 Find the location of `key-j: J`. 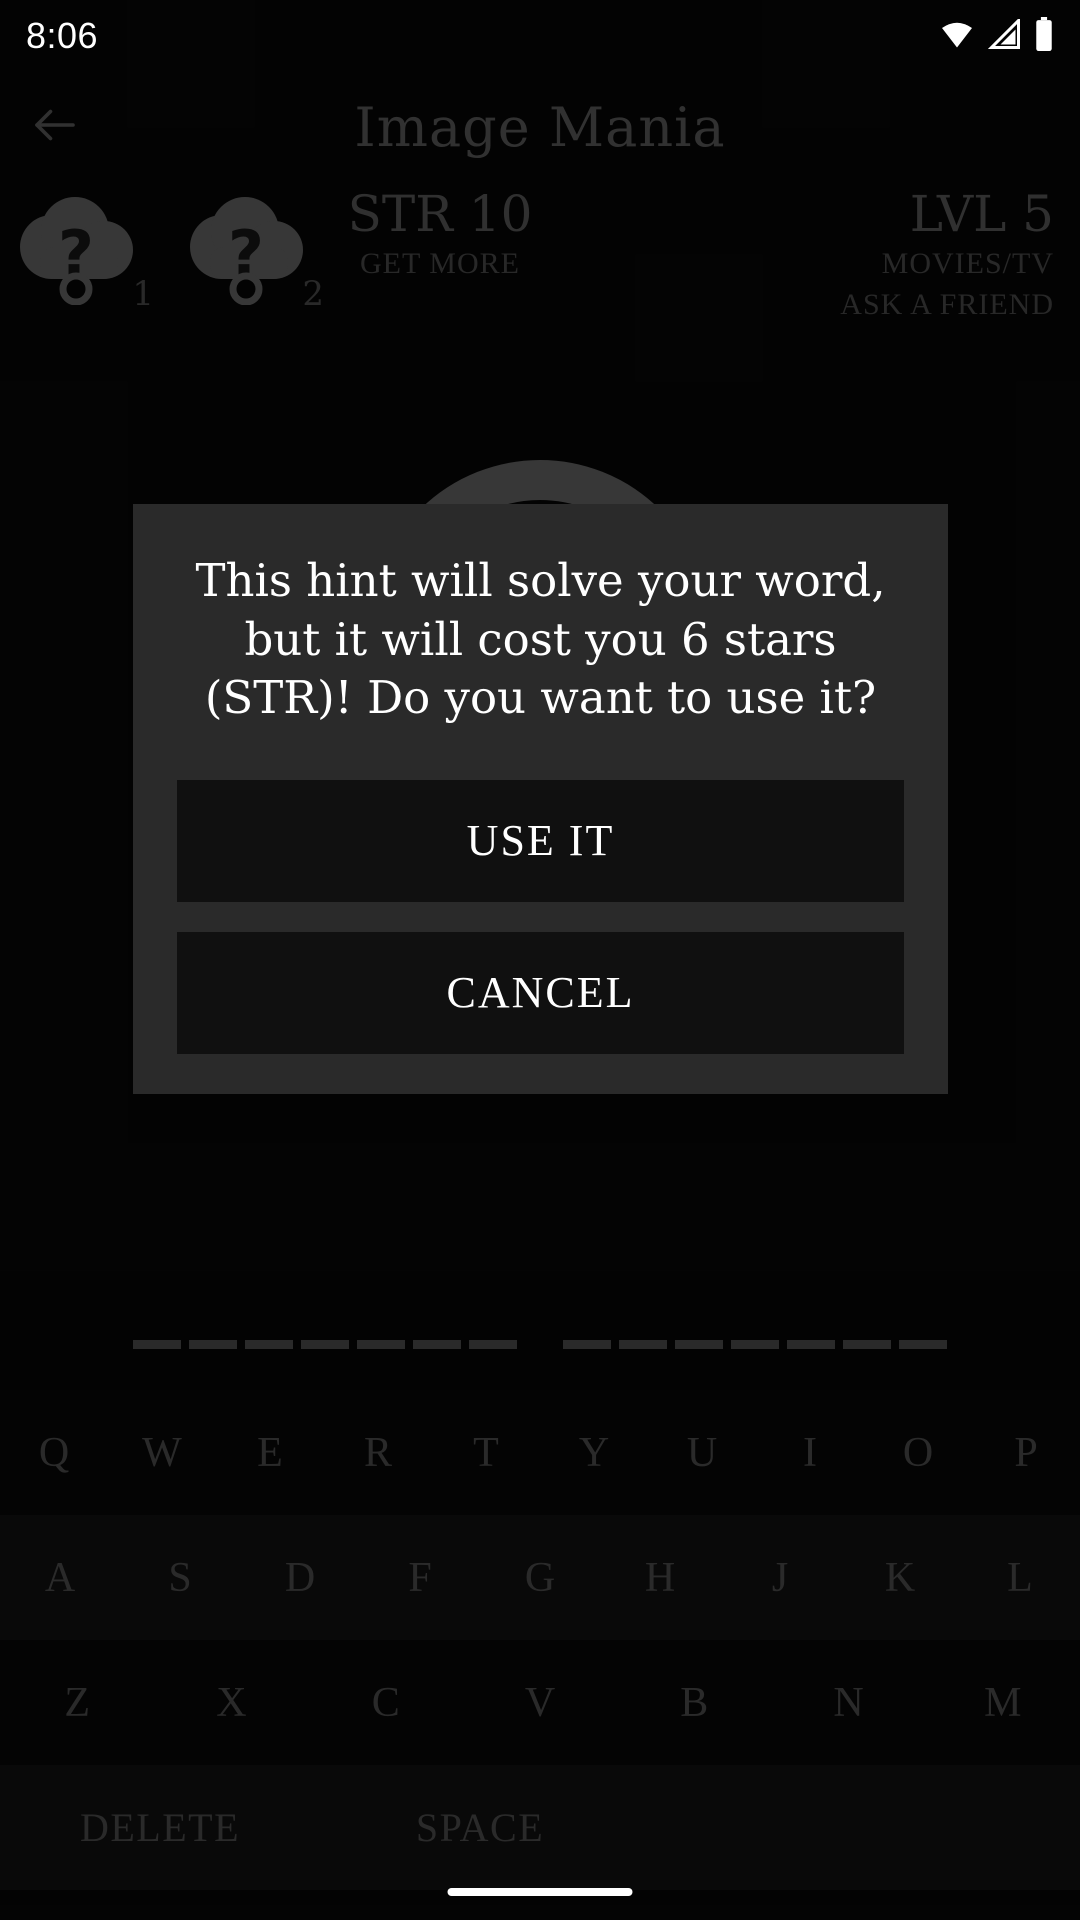

key-j: J is located at coordinates (780, 1577).